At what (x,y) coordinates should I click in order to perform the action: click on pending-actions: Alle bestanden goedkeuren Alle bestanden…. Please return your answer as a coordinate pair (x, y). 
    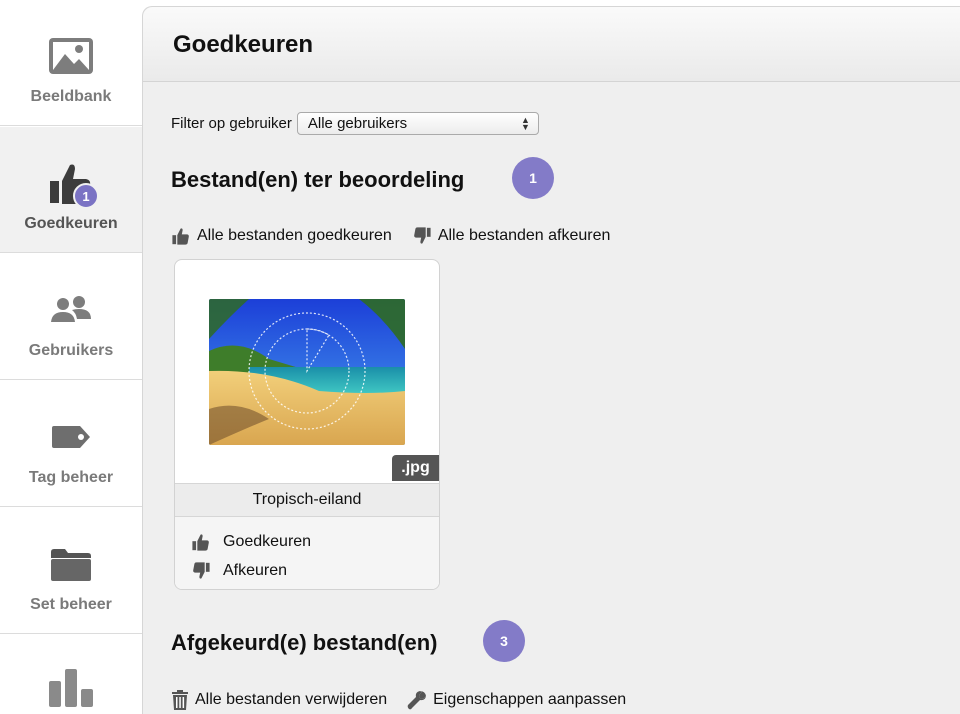
    Looking at the image, I should click on (400, 236).